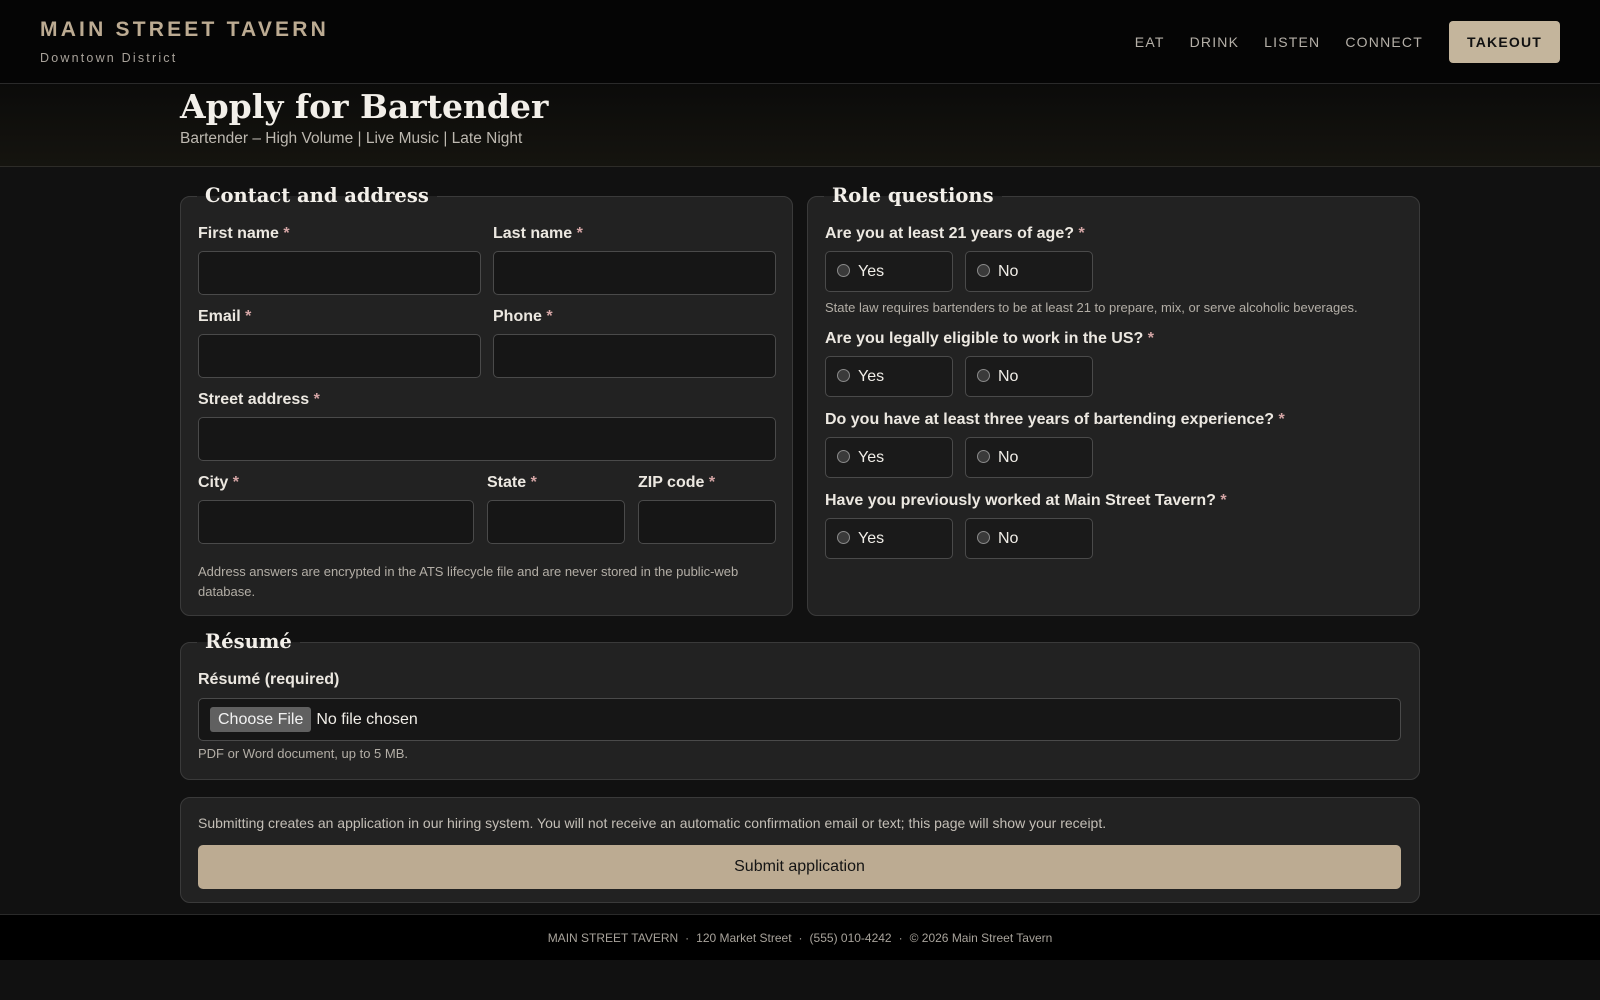 The image size is (1600, 1000). Describe the element at coordinates (850, 937) in the screenshot. I see `footer-phone: (555) 010-4242` at that location.